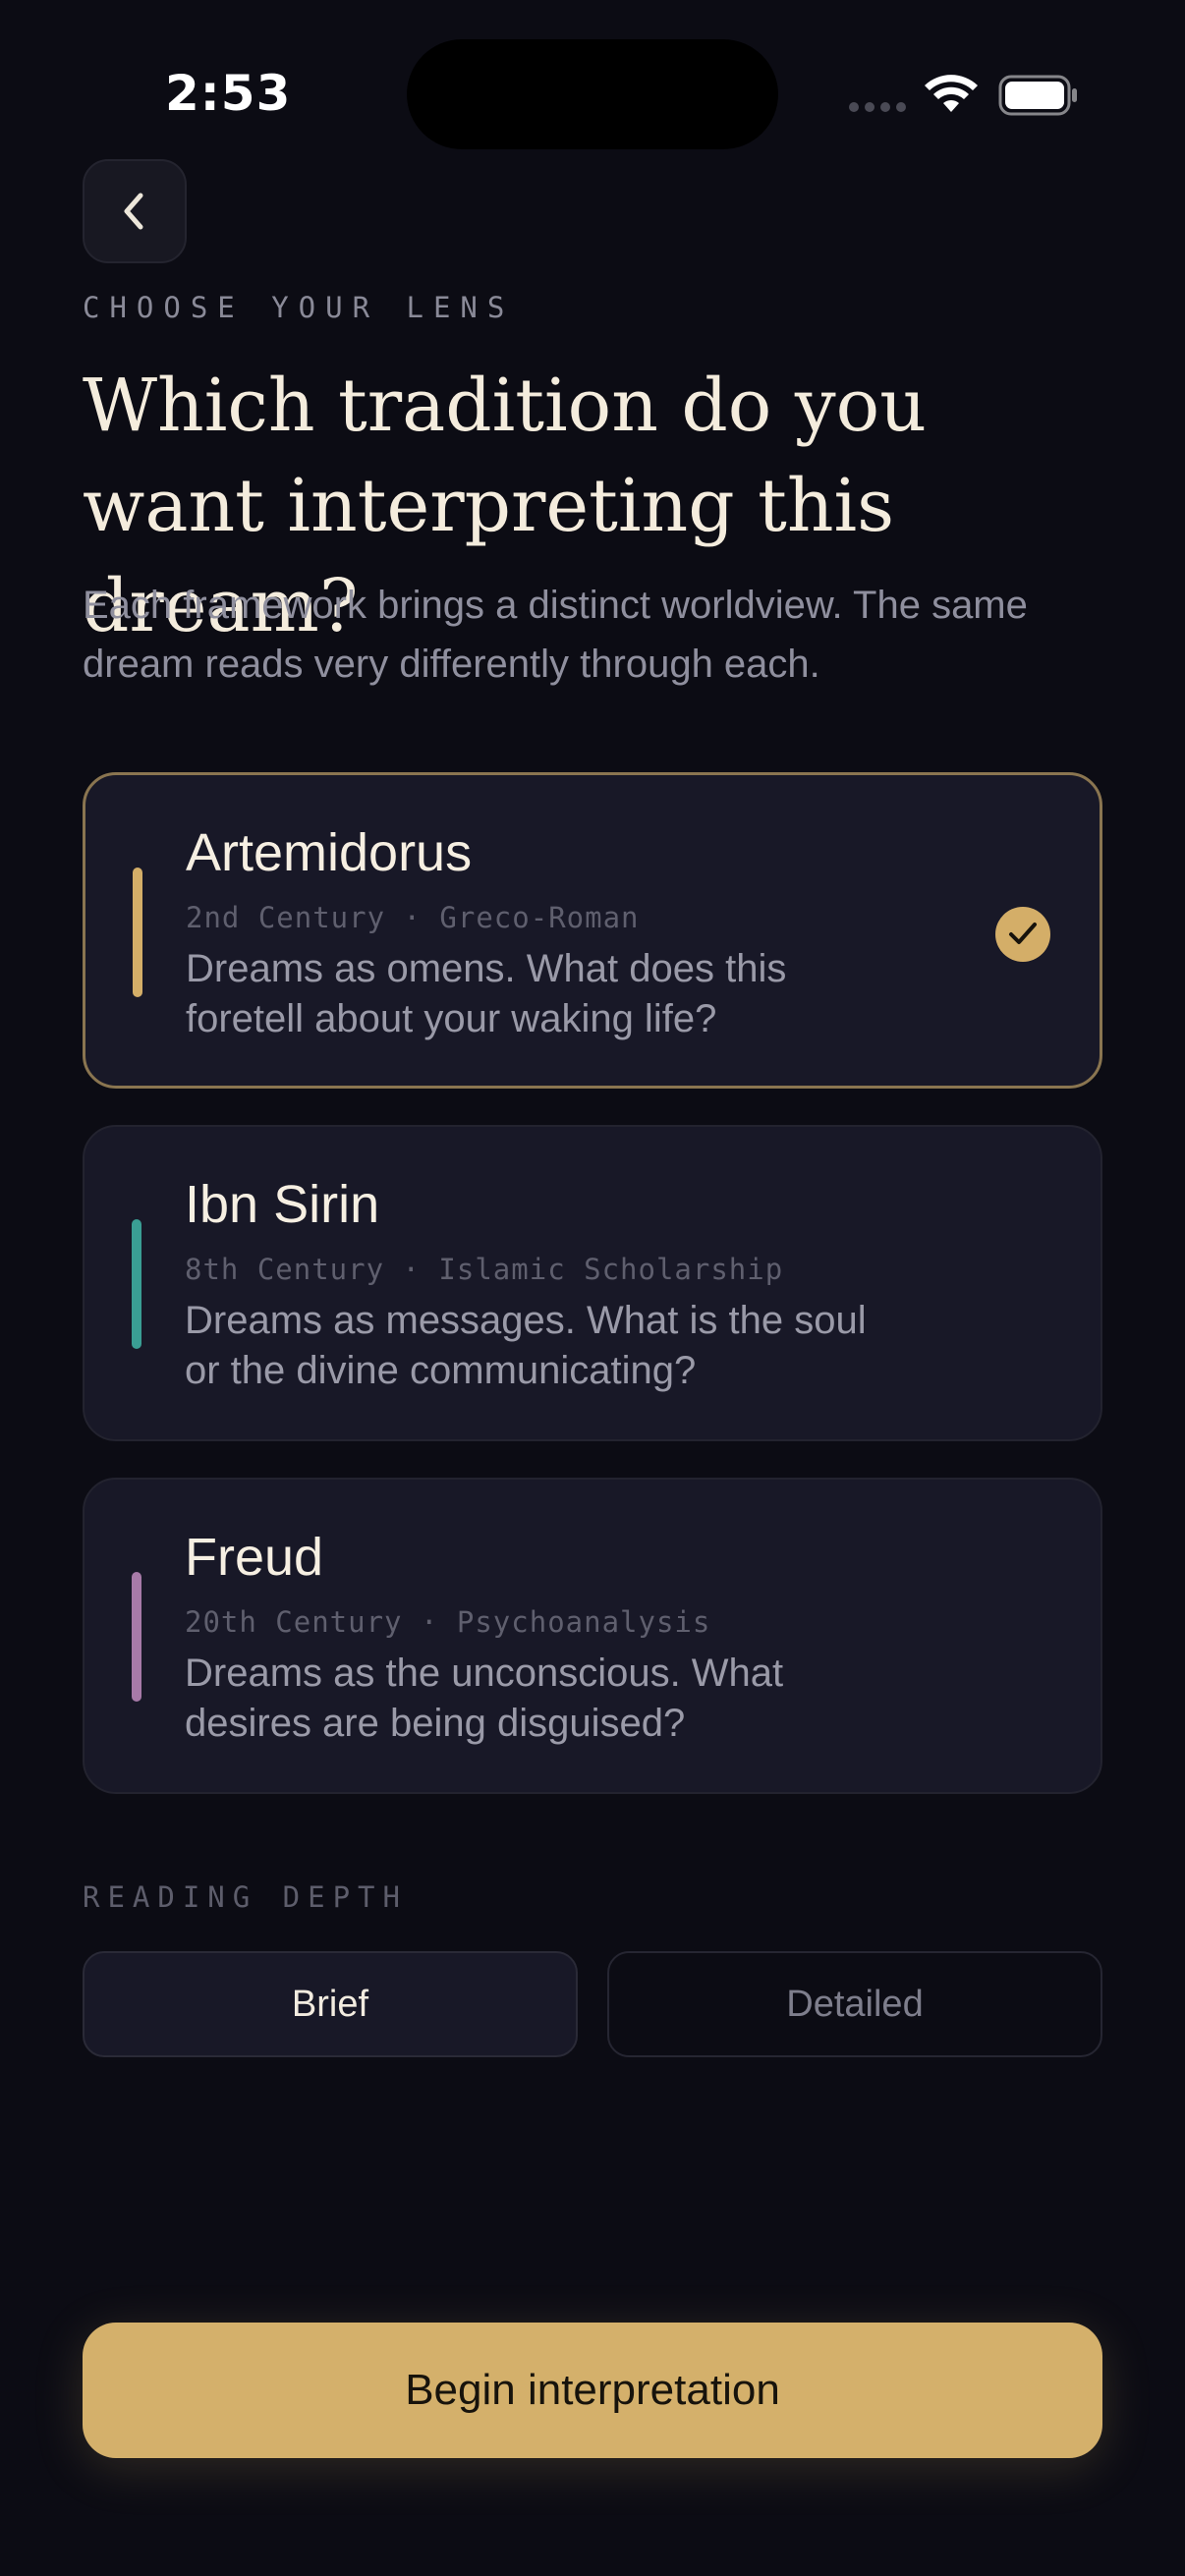 The image size is (1185, 2576). Describe the element at coordinates (299, 307) in the screenshot. I see `eyebrow-label: CHOOSE YOUR LENS` at that location.